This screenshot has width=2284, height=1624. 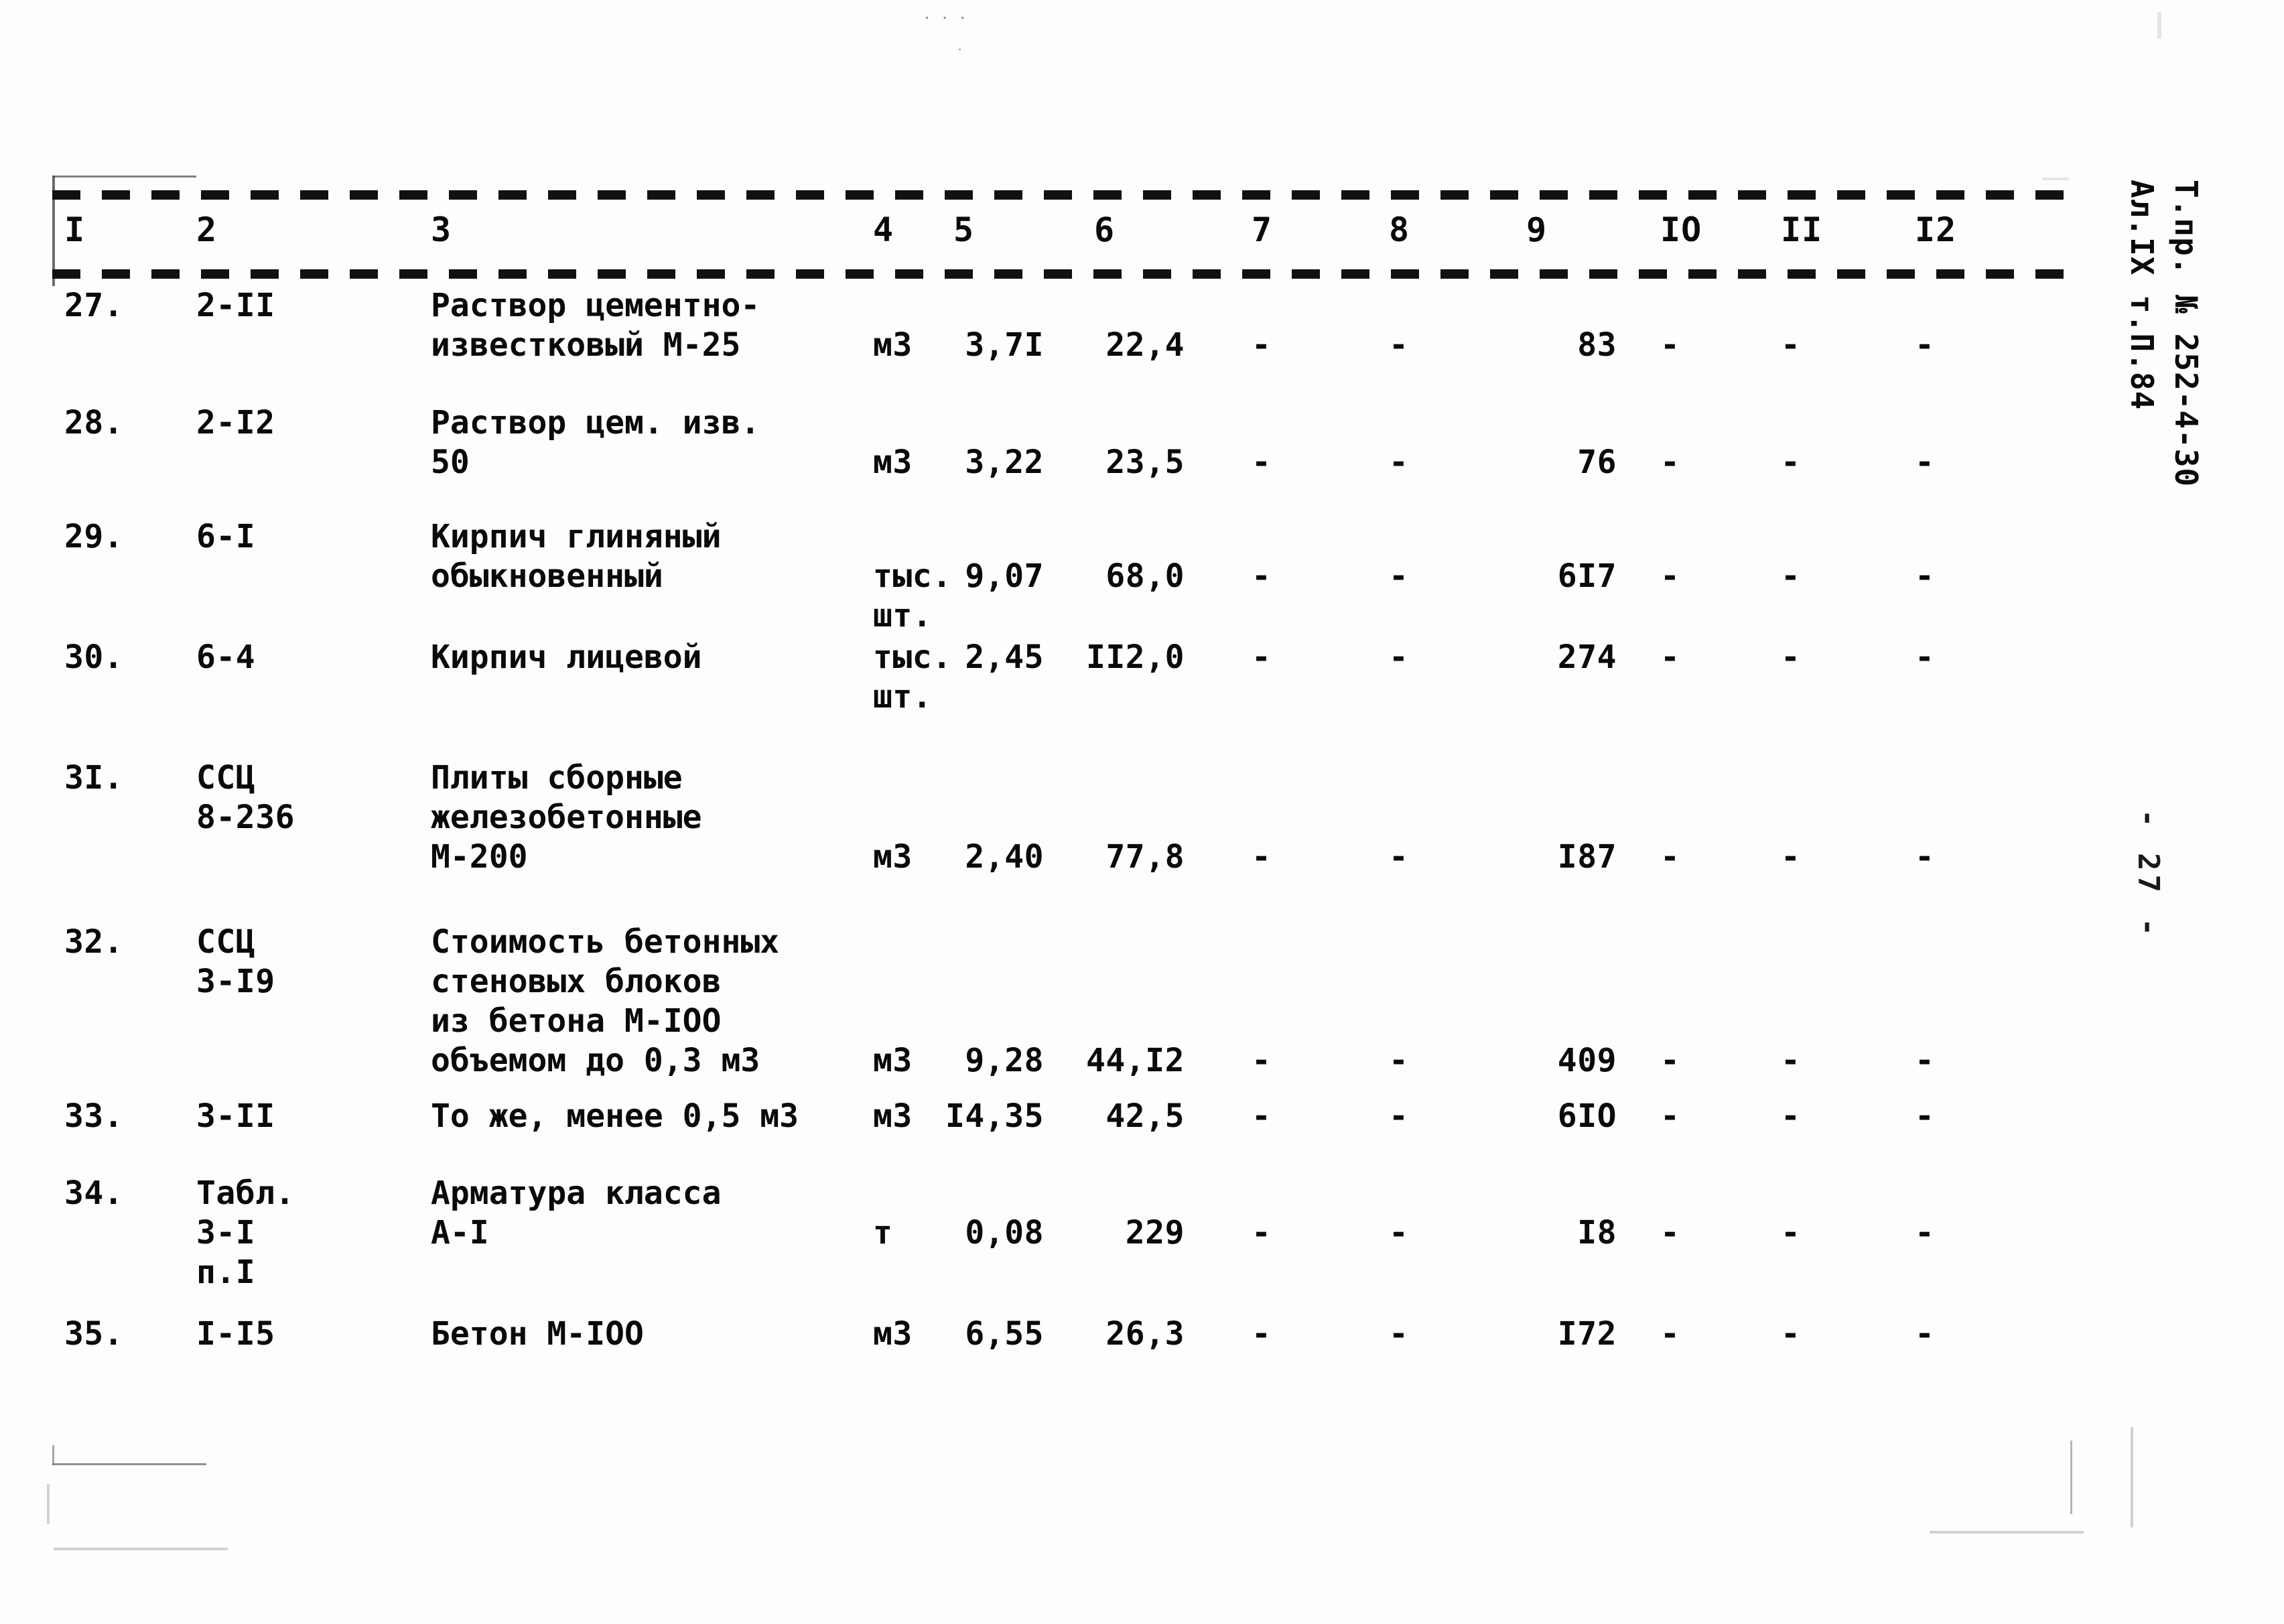 What do you see at coordinates (1066, 195) in the screenshot?
I see `table-rule-top` at bounding box center [1066, 195].